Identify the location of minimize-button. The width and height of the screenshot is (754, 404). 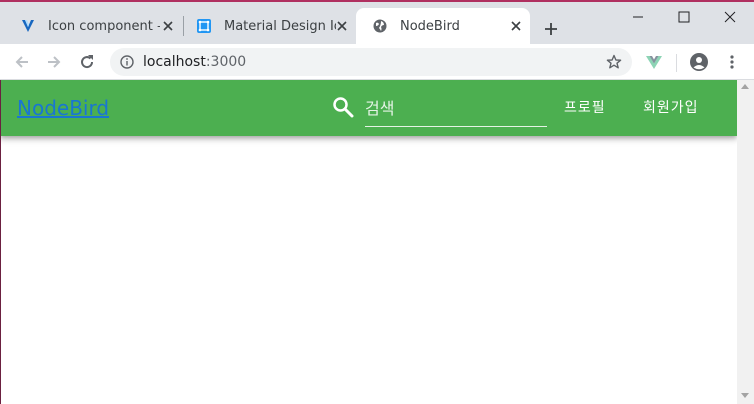
(638, 17).